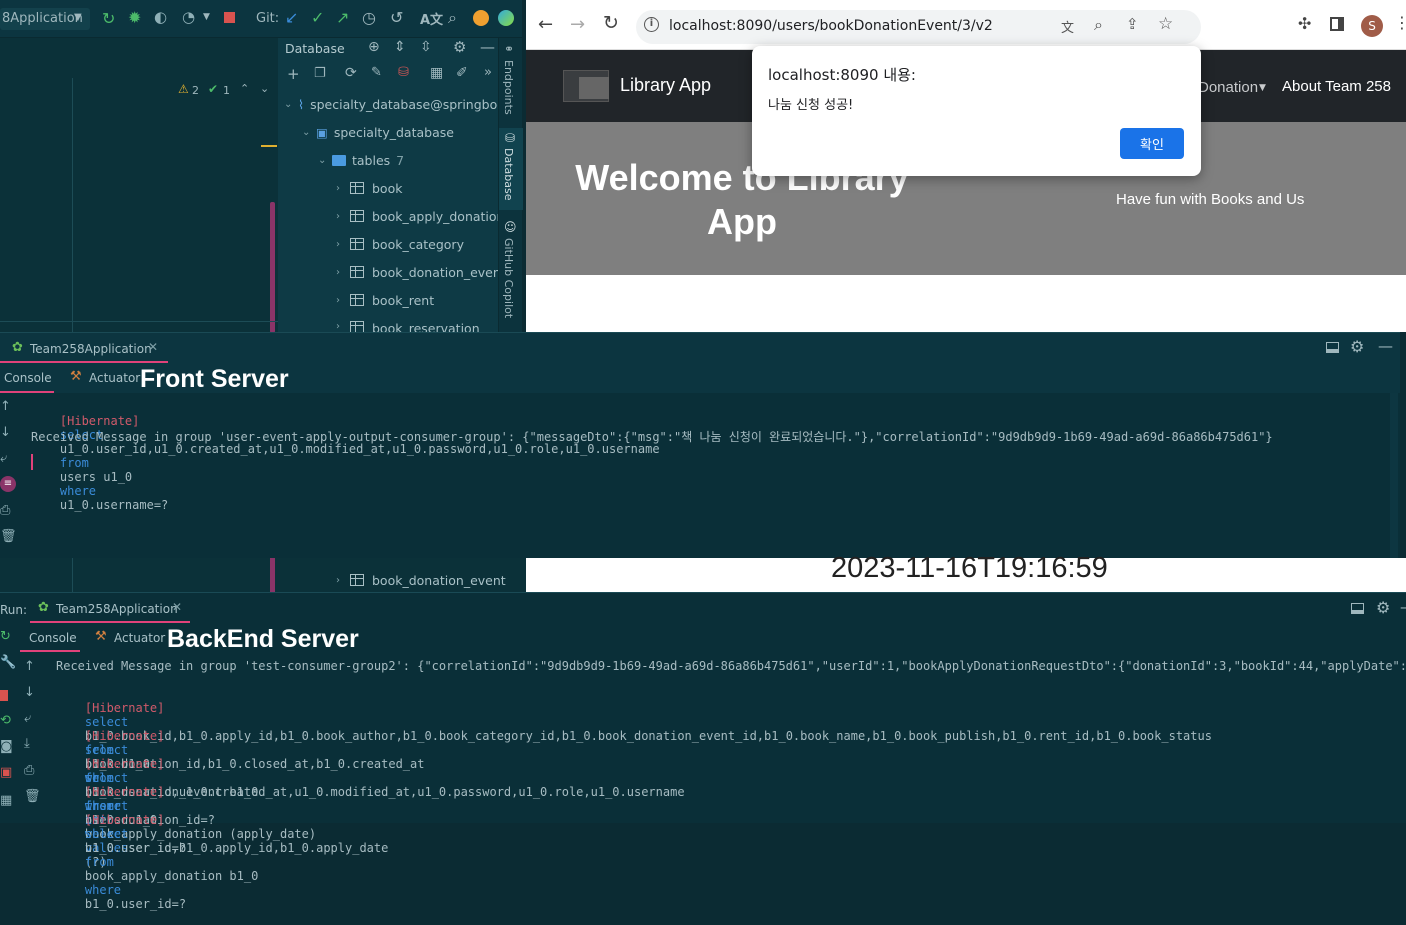 This screenshot has width=1406, height=925. Describe the element at coordinates (27, 743) in the screenshot. I see `scroll-end-icon: ⤓` at that location.